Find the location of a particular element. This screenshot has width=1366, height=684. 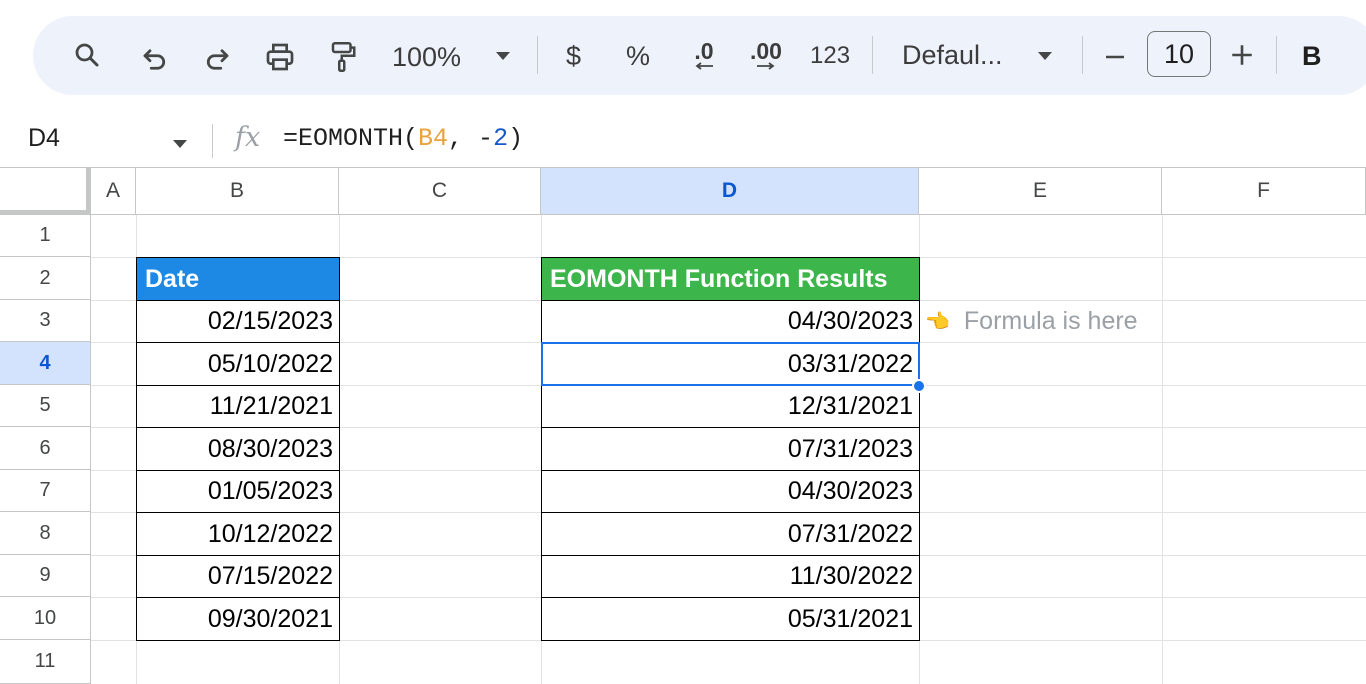

column-header-b: B is located at coordinates (237, 191).